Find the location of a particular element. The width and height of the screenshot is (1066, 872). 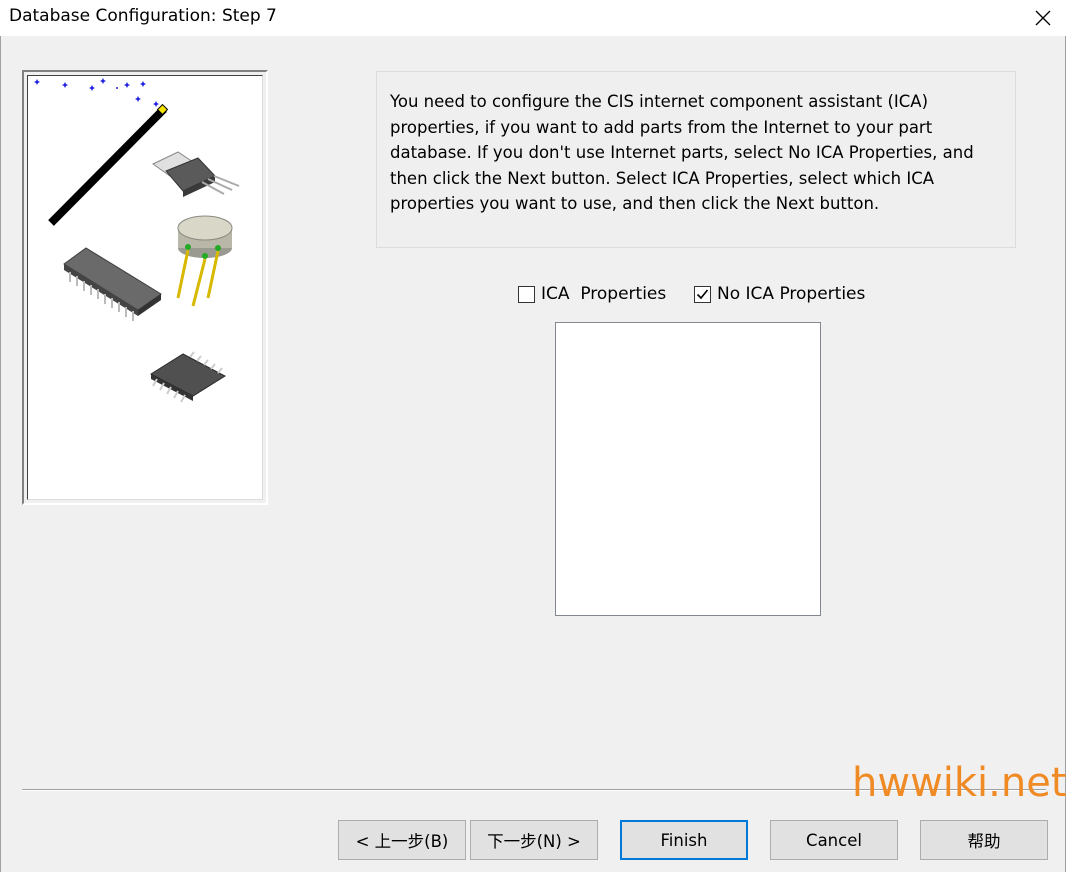

illustration-canvas is located at coordinates (145, 287).